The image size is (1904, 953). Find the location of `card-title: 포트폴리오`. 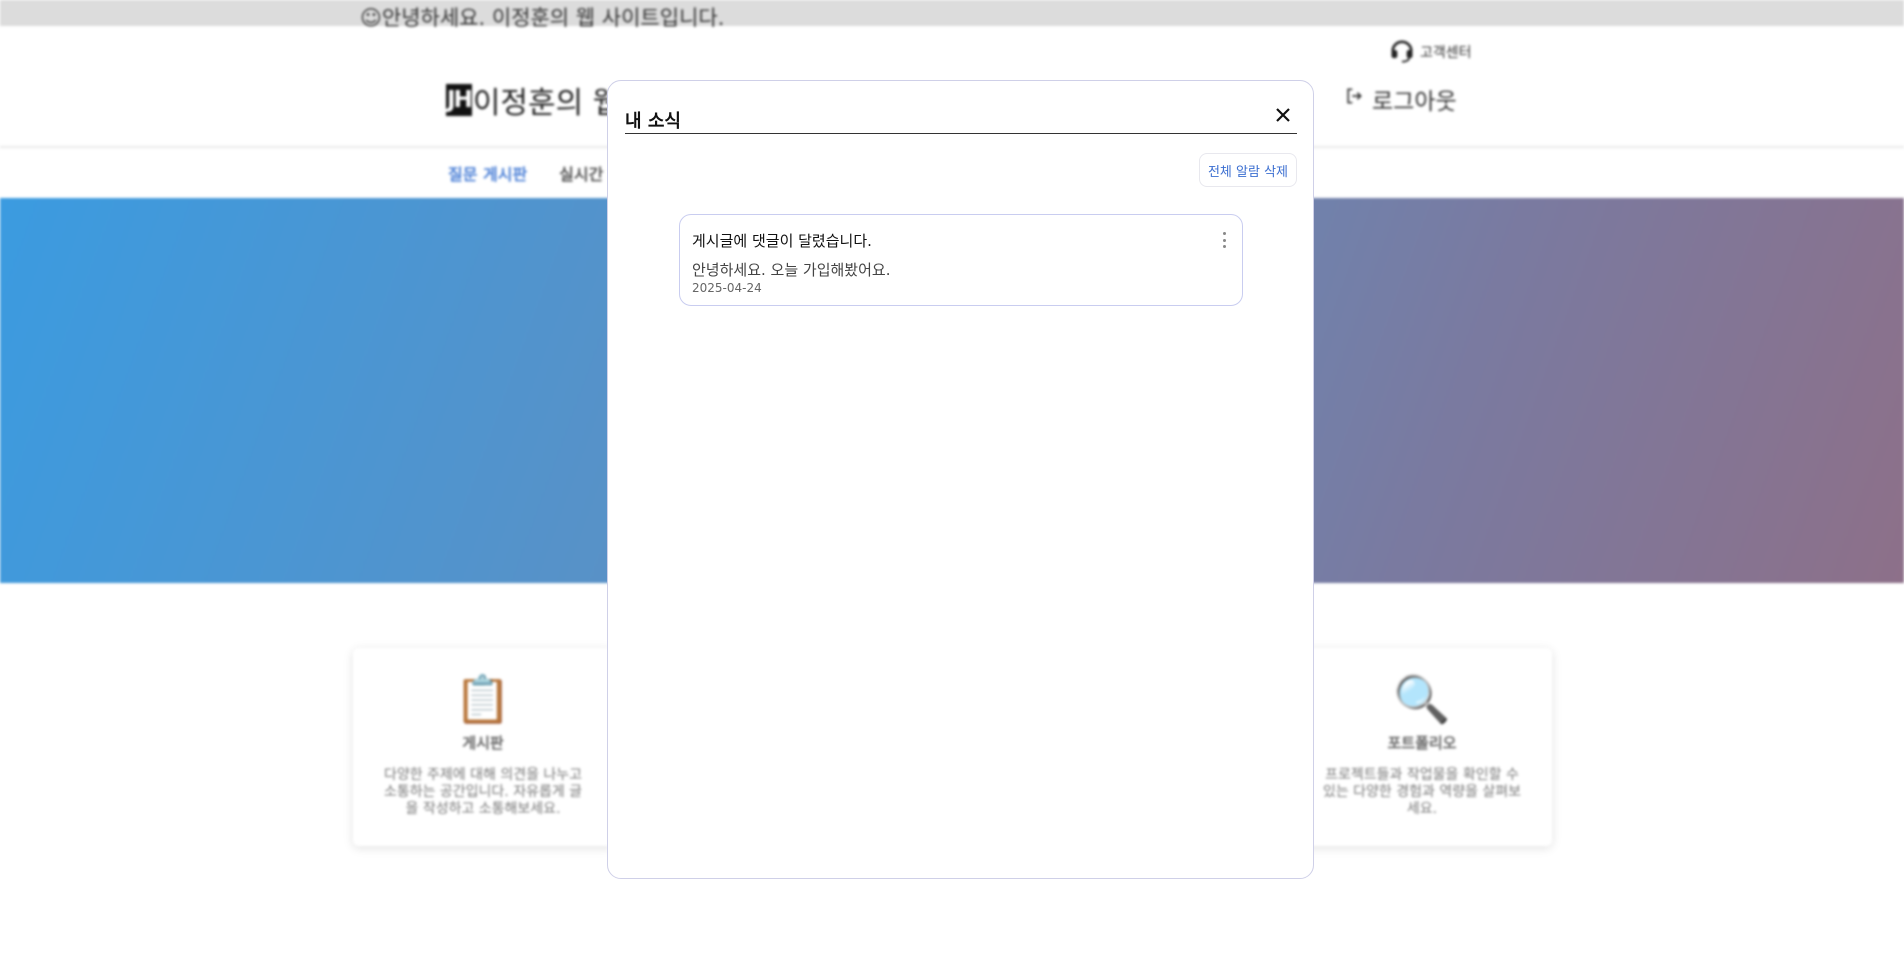

card-title: 포트폴리오 is located at coordinates (1422, 743).